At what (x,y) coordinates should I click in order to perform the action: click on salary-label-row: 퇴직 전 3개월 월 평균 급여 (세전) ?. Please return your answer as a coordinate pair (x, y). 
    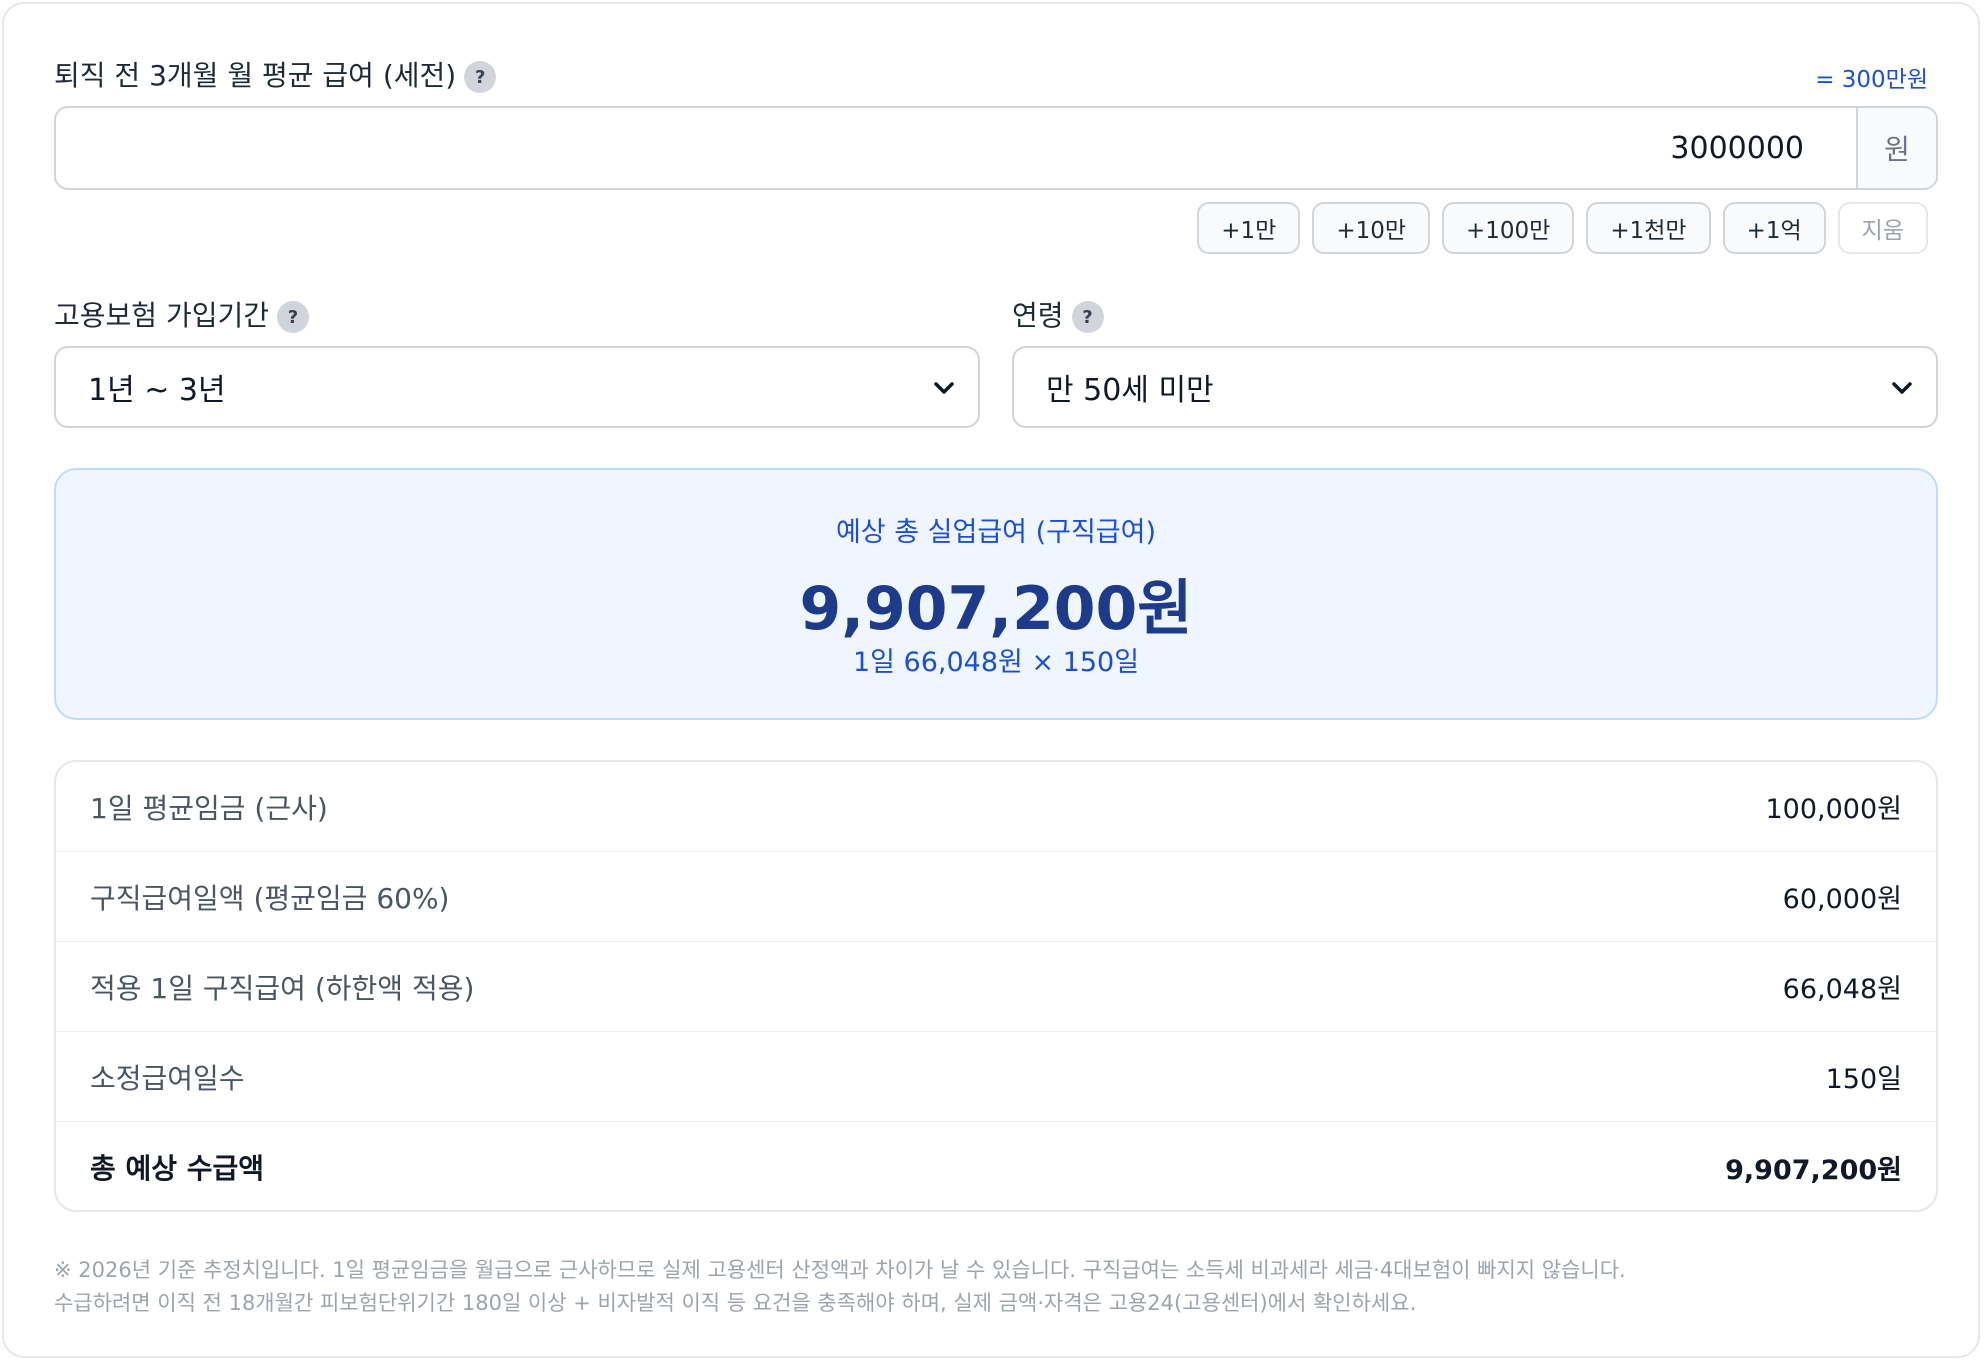
    Looking at the image, I should click on (275, 74).